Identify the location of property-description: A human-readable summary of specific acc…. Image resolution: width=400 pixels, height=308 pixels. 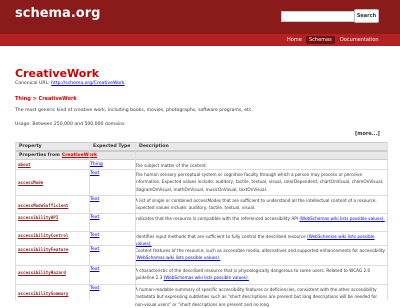
(256, 297).